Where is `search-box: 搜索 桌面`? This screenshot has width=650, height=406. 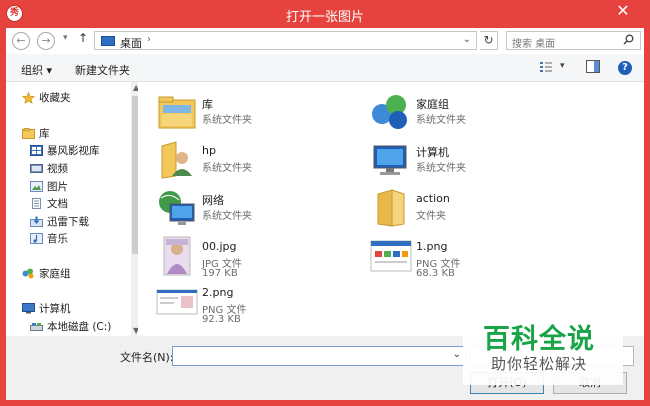 search-box: 搜索 桌面 is located at coordinates (573, 40).